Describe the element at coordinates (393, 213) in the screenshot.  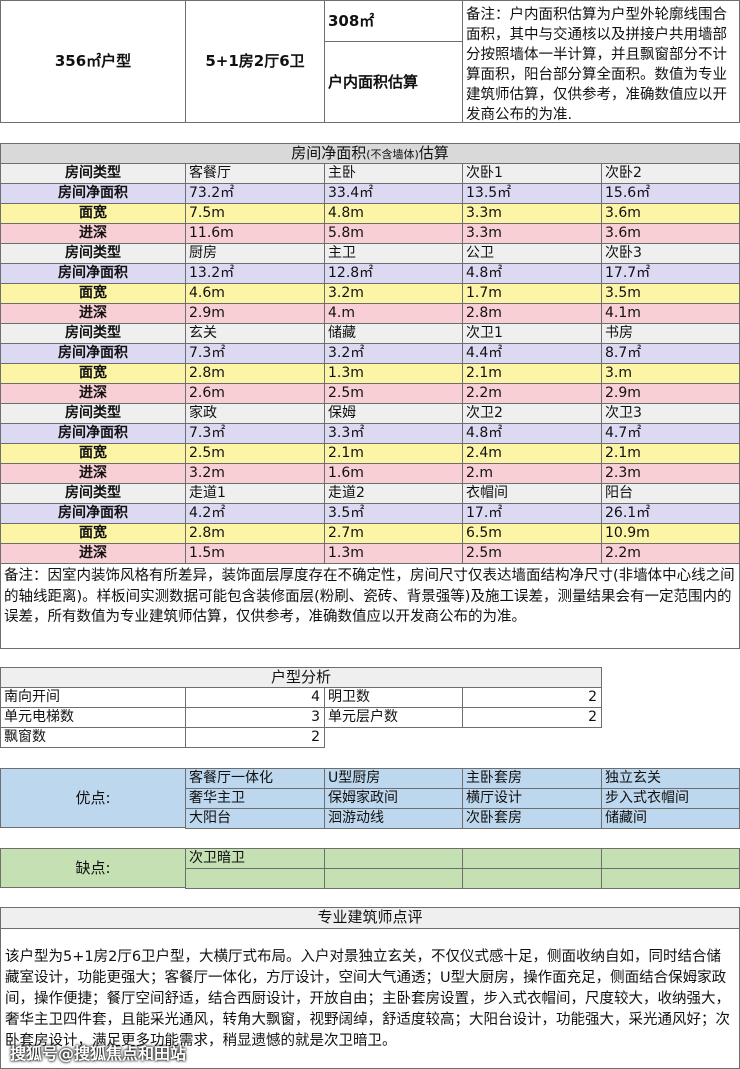
I see `room-width: 4.8m` at that location.